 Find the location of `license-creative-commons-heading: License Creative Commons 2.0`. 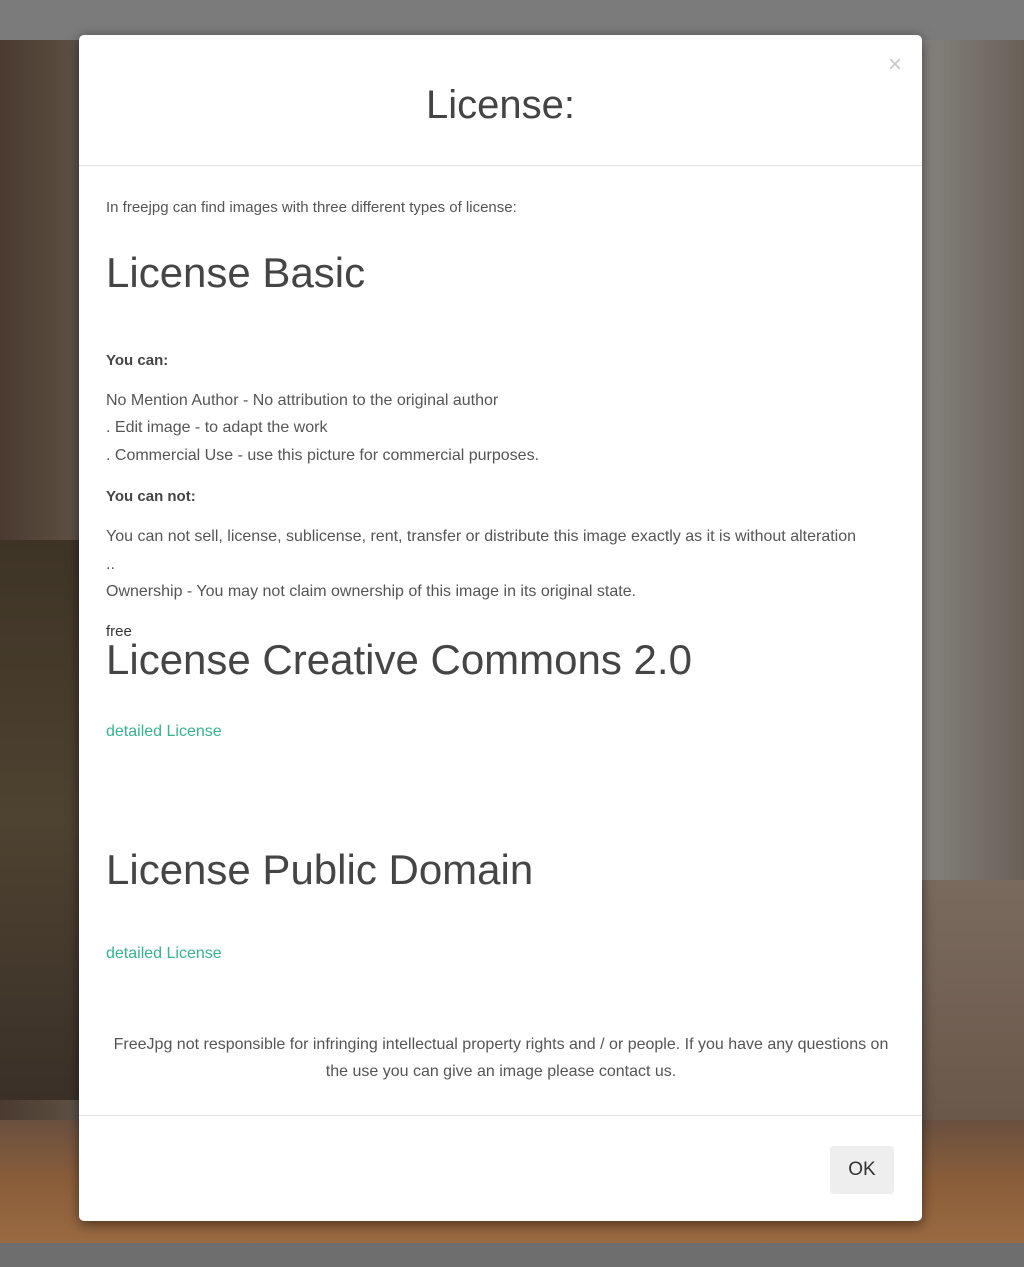

license-creative-commons-heading: License Creative Commons 2.0 is located at coordinates (399, 659).